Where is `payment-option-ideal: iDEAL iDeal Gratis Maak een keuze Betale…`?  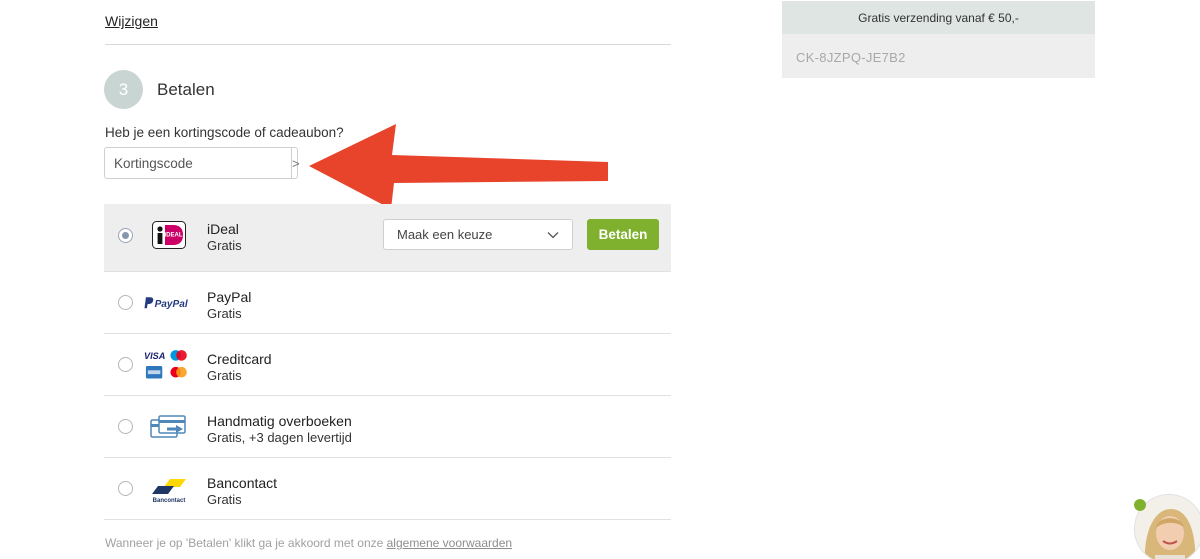 payment-option-ideal: iDEAL iDeal Gratis Maak een keuze Betale… is located at coordinates (387, 238).